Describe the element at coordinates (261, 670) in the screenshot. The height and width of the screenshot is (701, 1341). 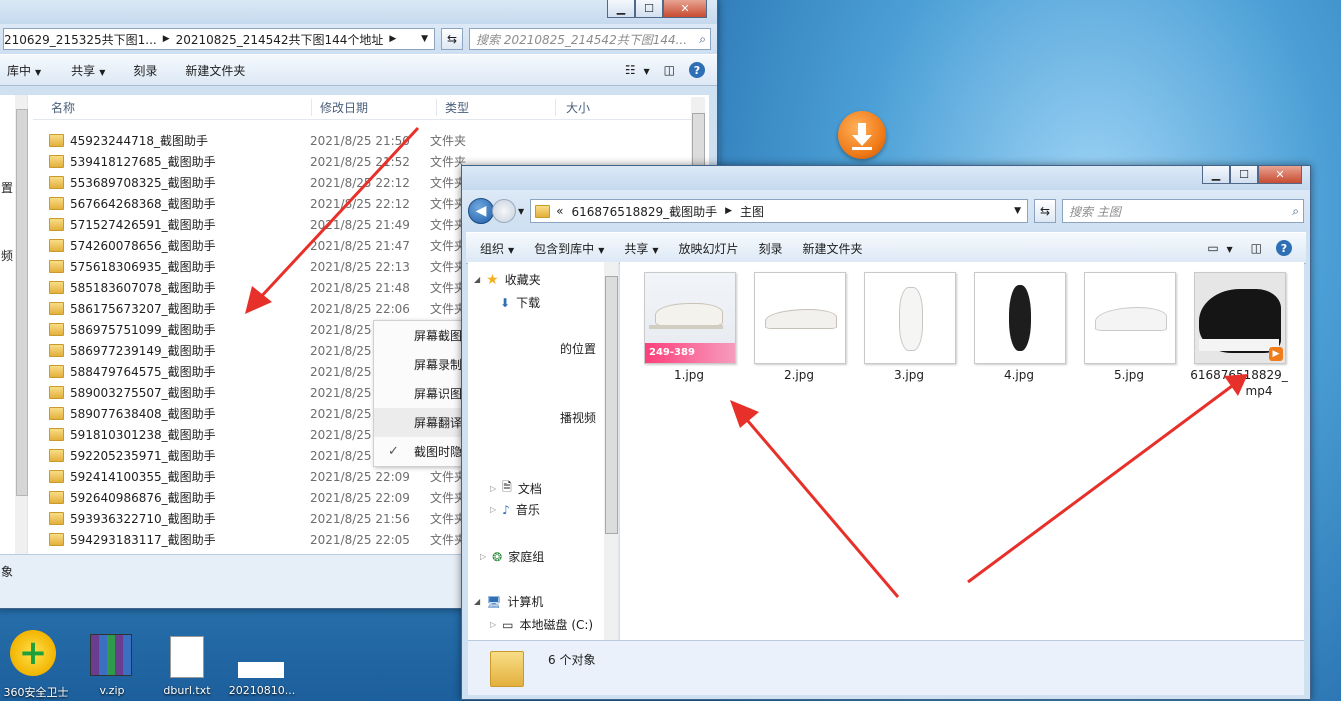
I see `desktop-icon-folder` at that location.